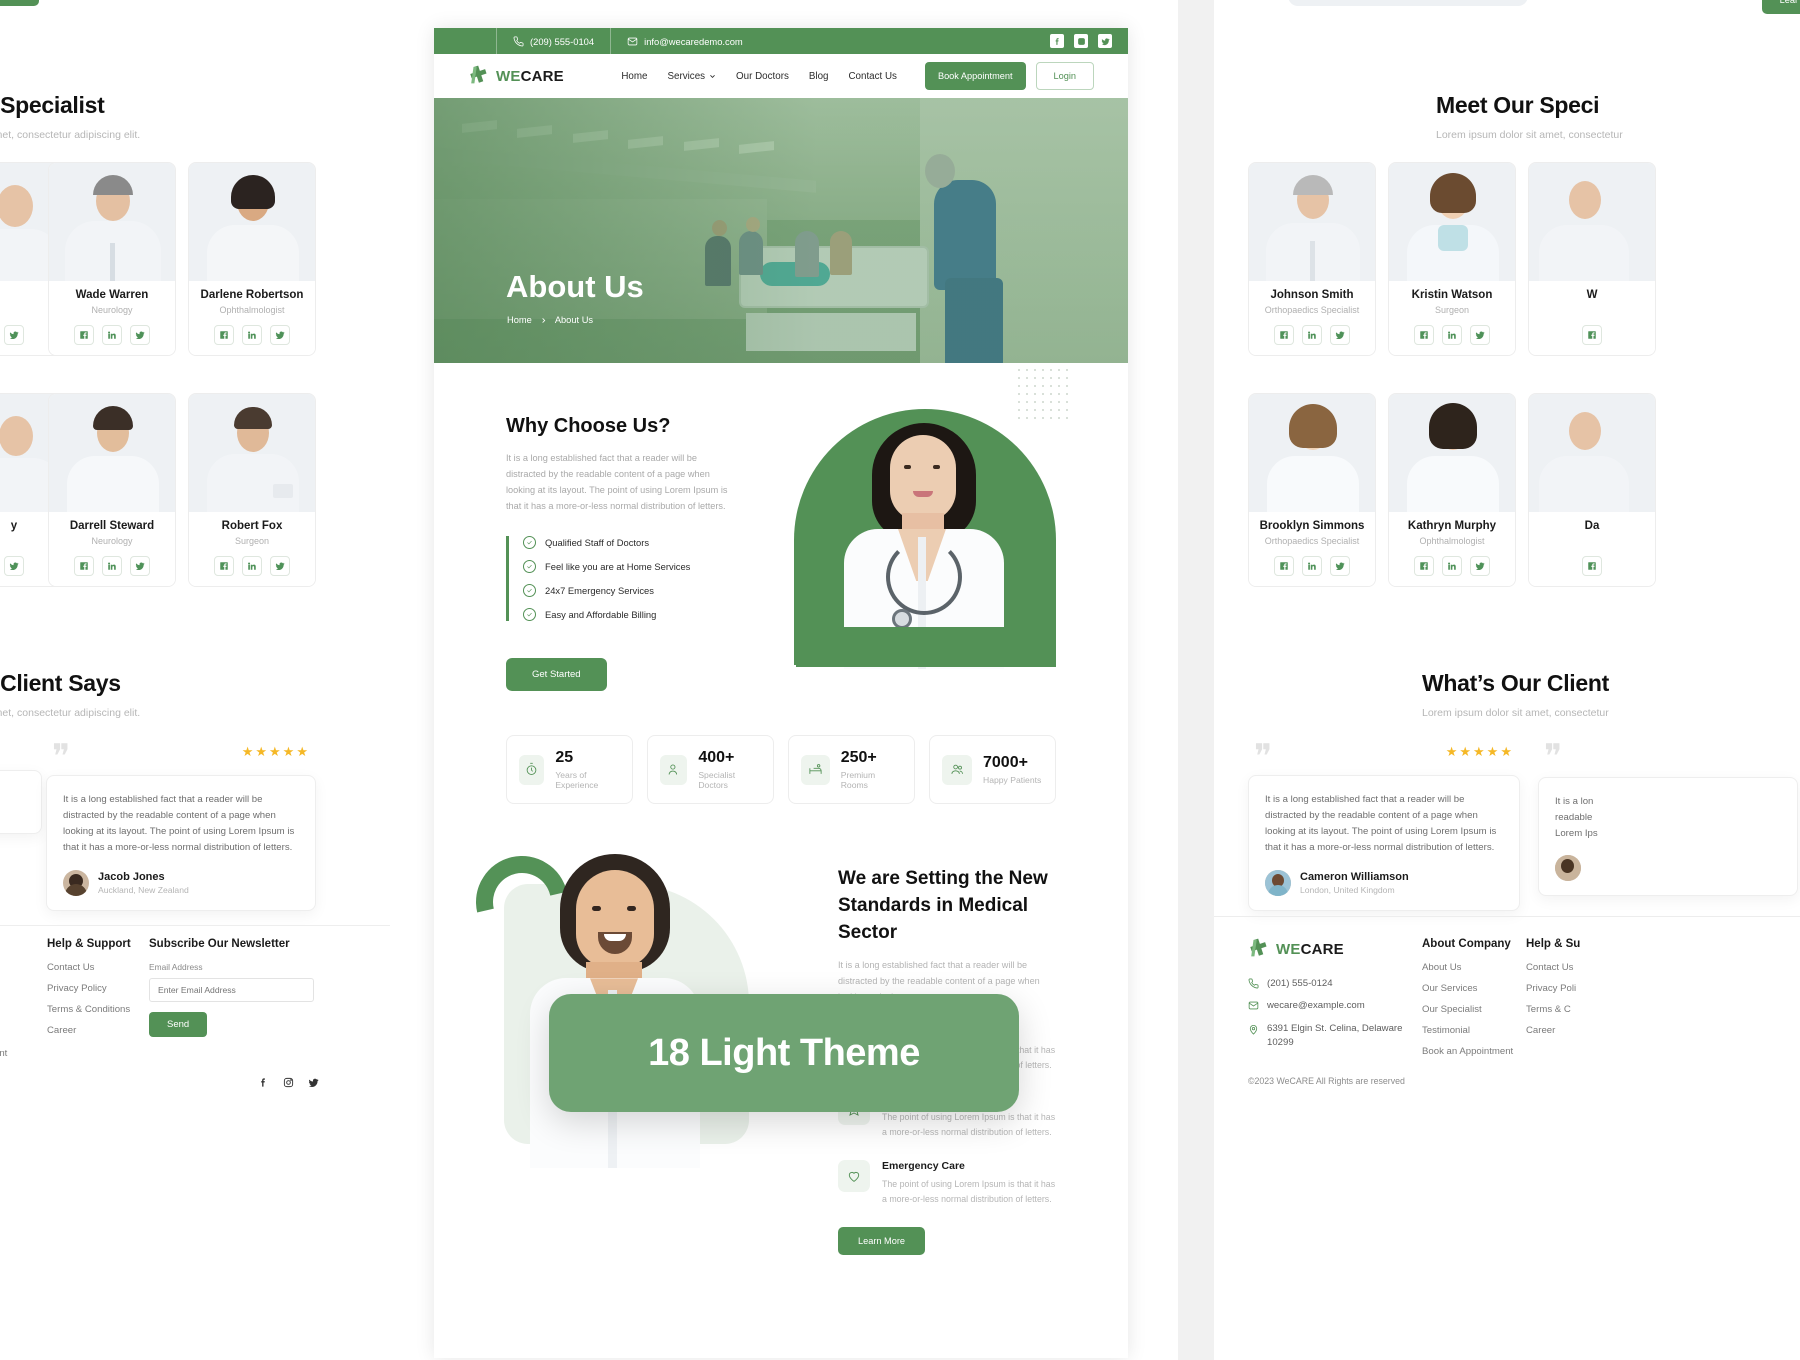 The image size is (1800, 1360). Describe the element at coordinates (1529, 135) in the screenshot. I see `right-specialist-subtitle: Lorem ipsum dolor sit amet, consectetur` at that location.